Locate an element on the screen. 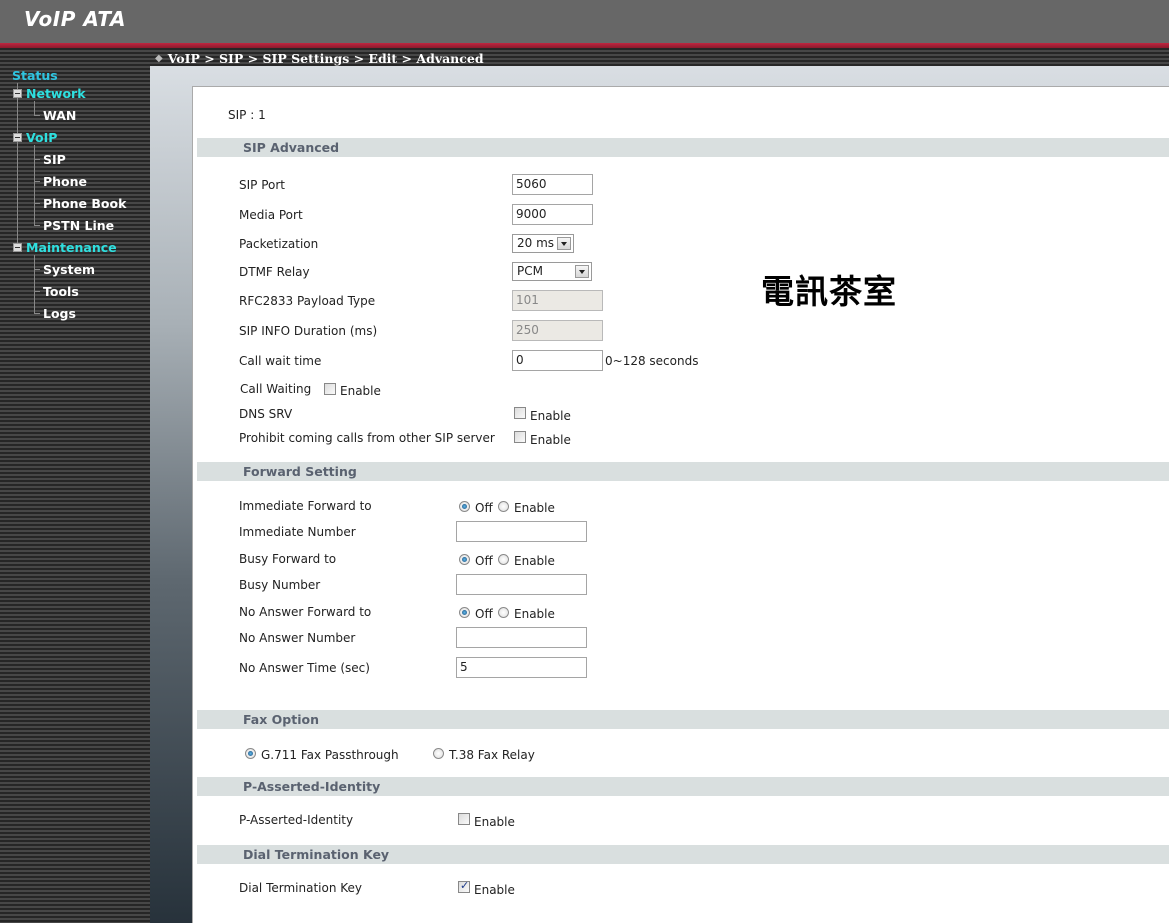 Image resolution: width=1169 pixels, height=923 pixels. sip-info-duration-label: SIP INFO Duration (ms) is located at coordinates (308, 331).